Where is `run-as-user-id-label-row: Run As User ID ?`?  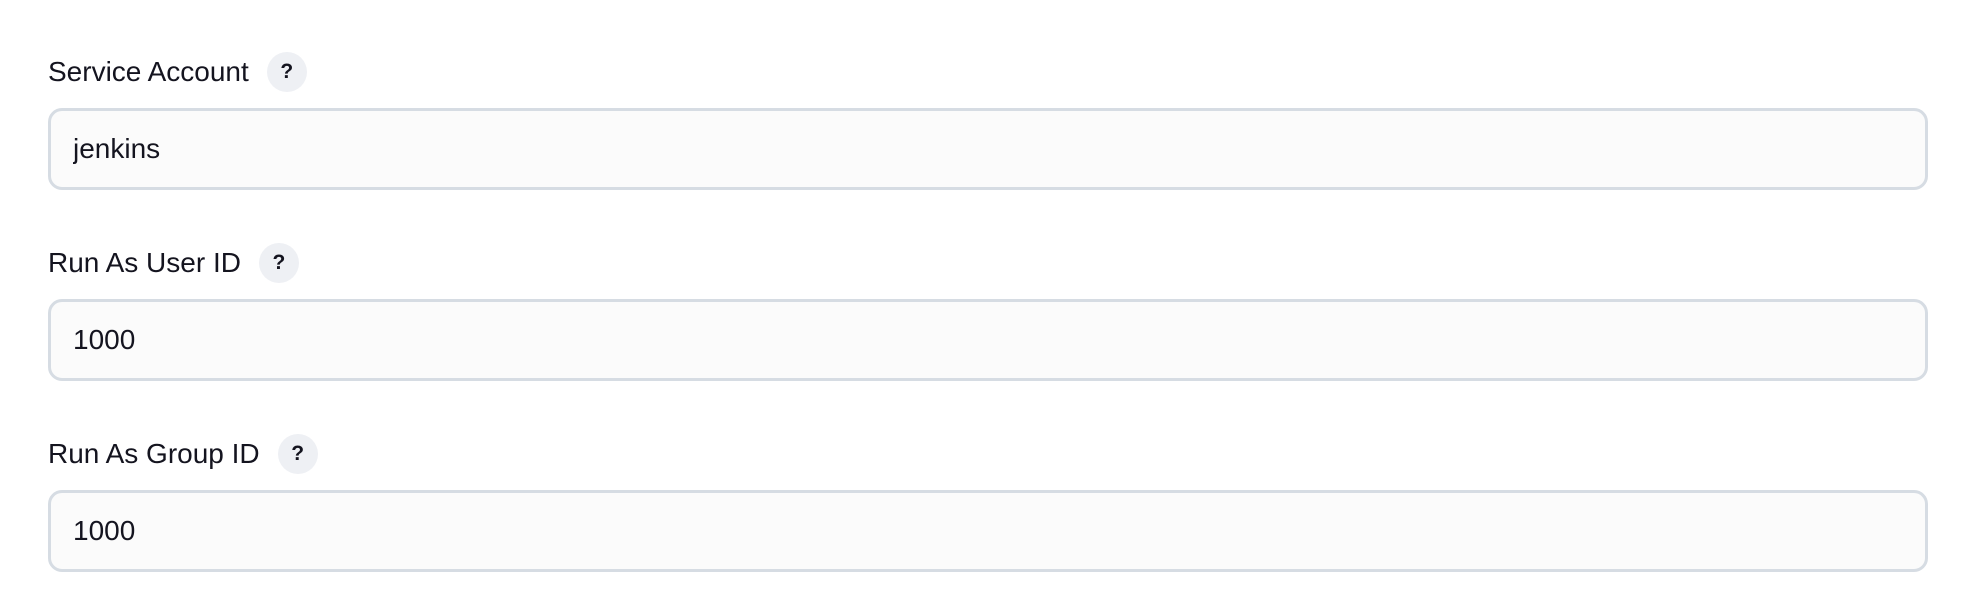 run-as-user-id-label-row: Run As User ID ? is located at coordinates (173, 263).